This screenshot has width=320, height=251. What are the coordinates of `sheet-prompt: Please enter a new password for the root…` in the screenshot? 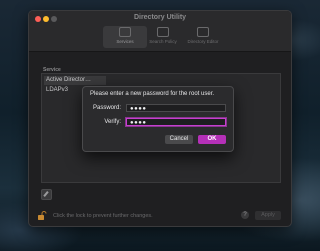 It's located at (152, 94).